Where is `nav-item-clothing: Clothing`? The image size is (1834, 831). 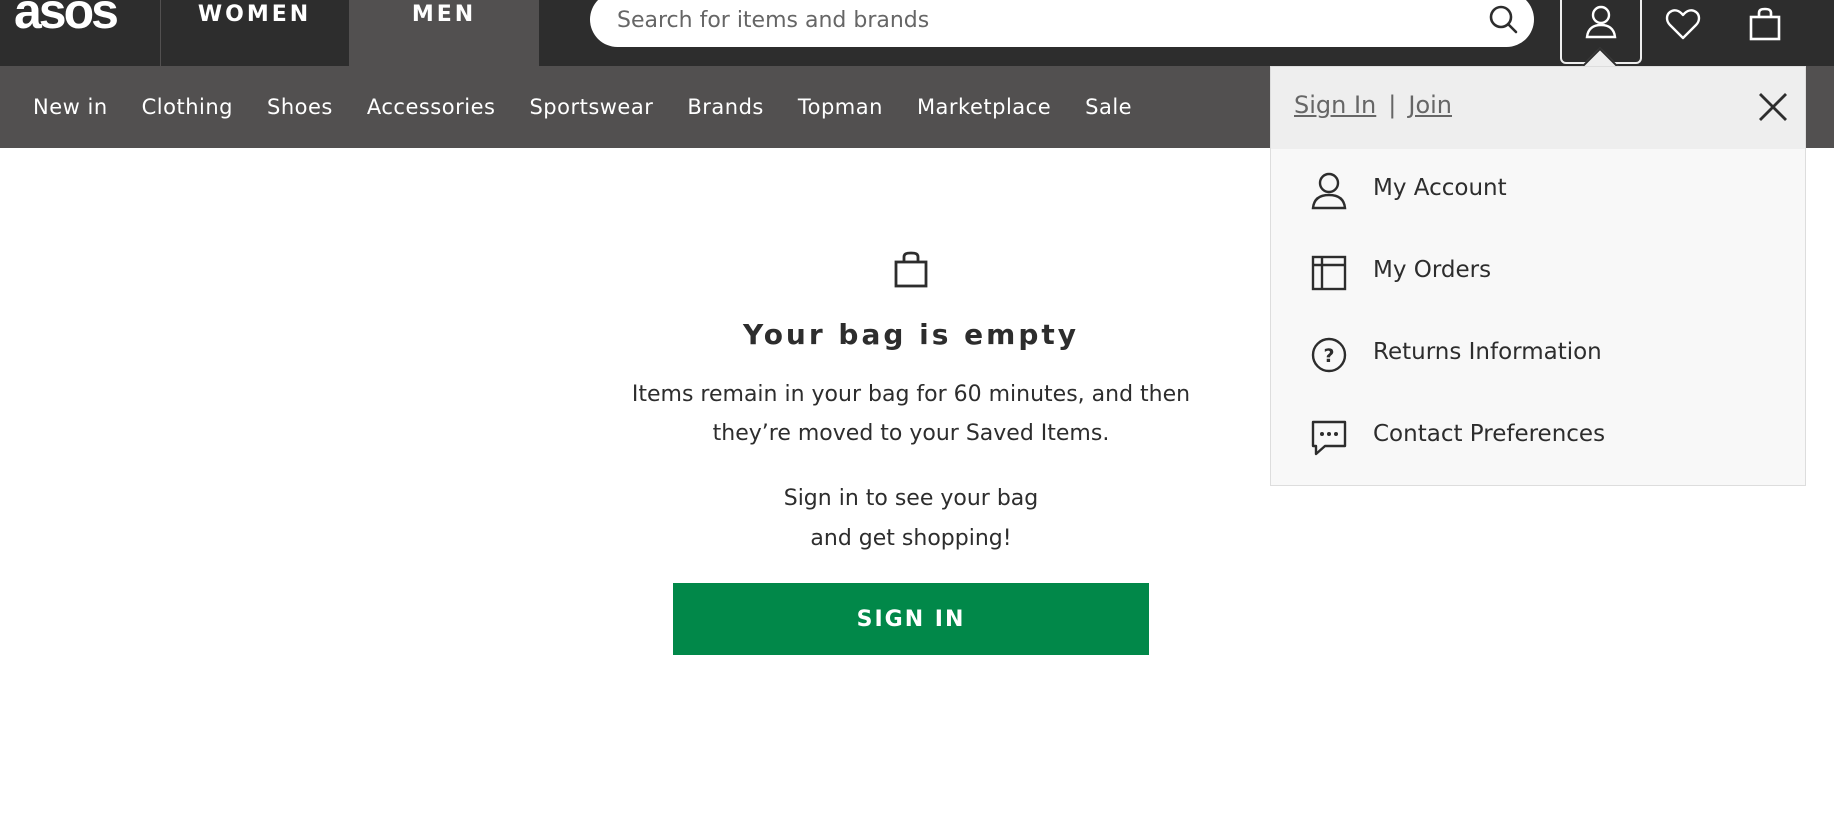
nav-item-clothing: Clothing is located at coordinates (187, 107).